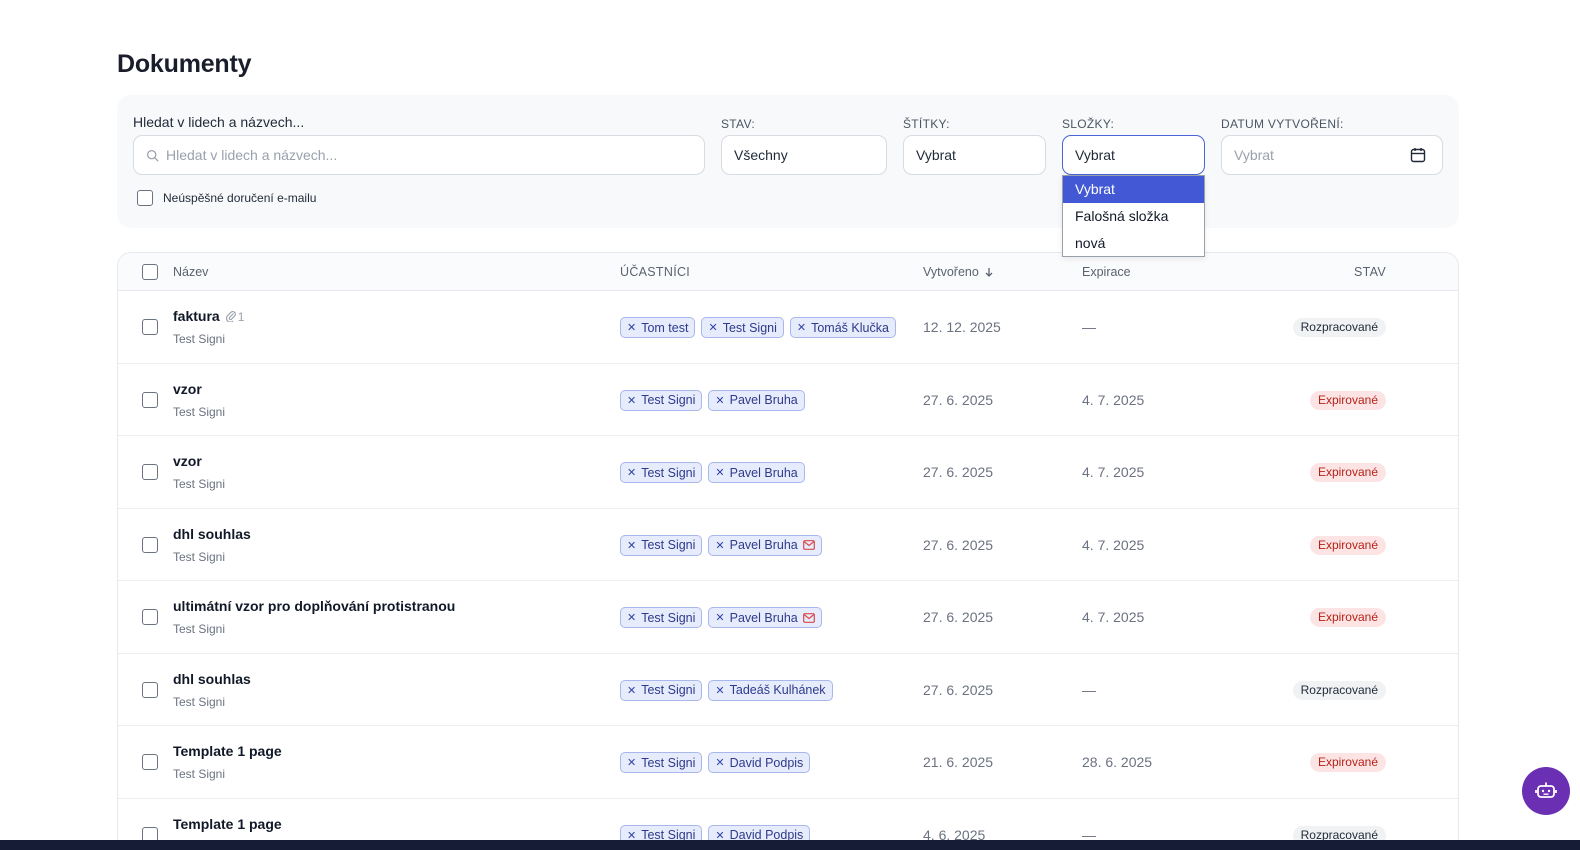 The image size is (1580, 850). What do you see at coordinates (759, 762) in the screenshot?
I see `participant-chip: ✕ David Podpis` at bounding box center [759, 762].